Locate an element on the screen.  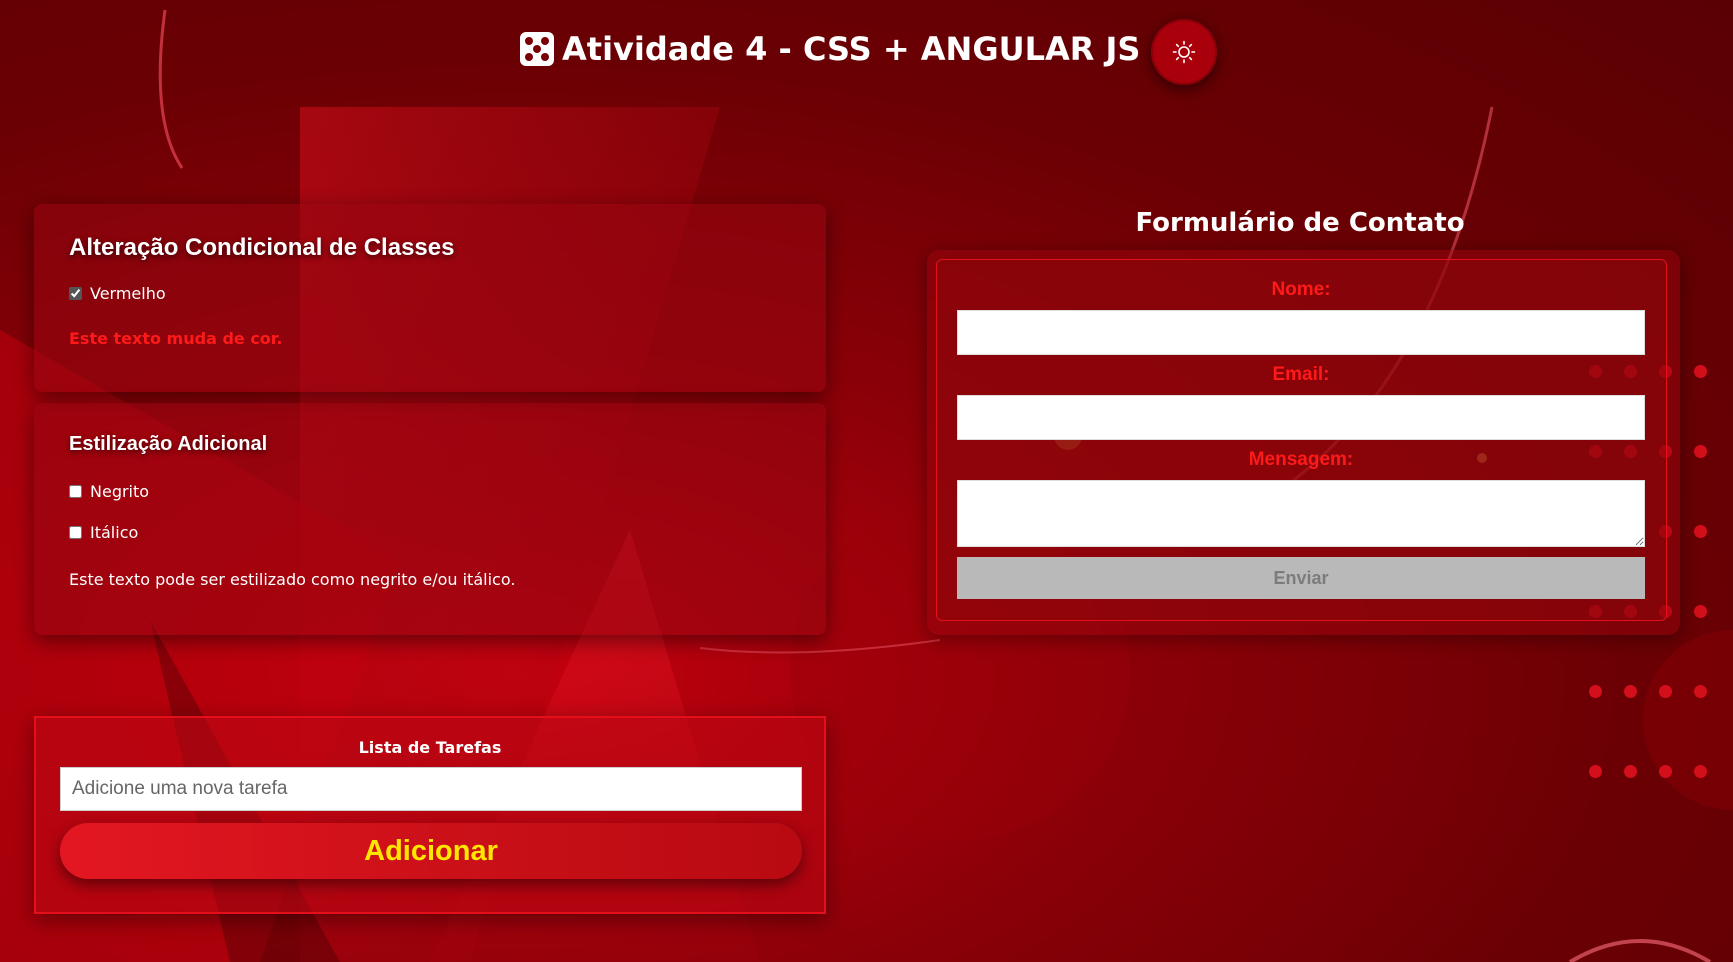
message-field is located at coordinates (1301, 513).